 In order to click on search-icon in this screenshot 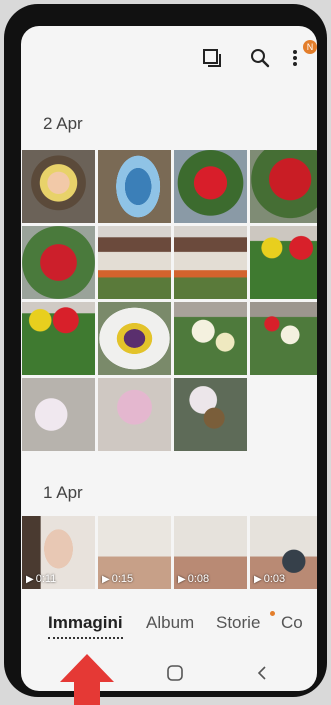, I will do `click(260, 58)`.